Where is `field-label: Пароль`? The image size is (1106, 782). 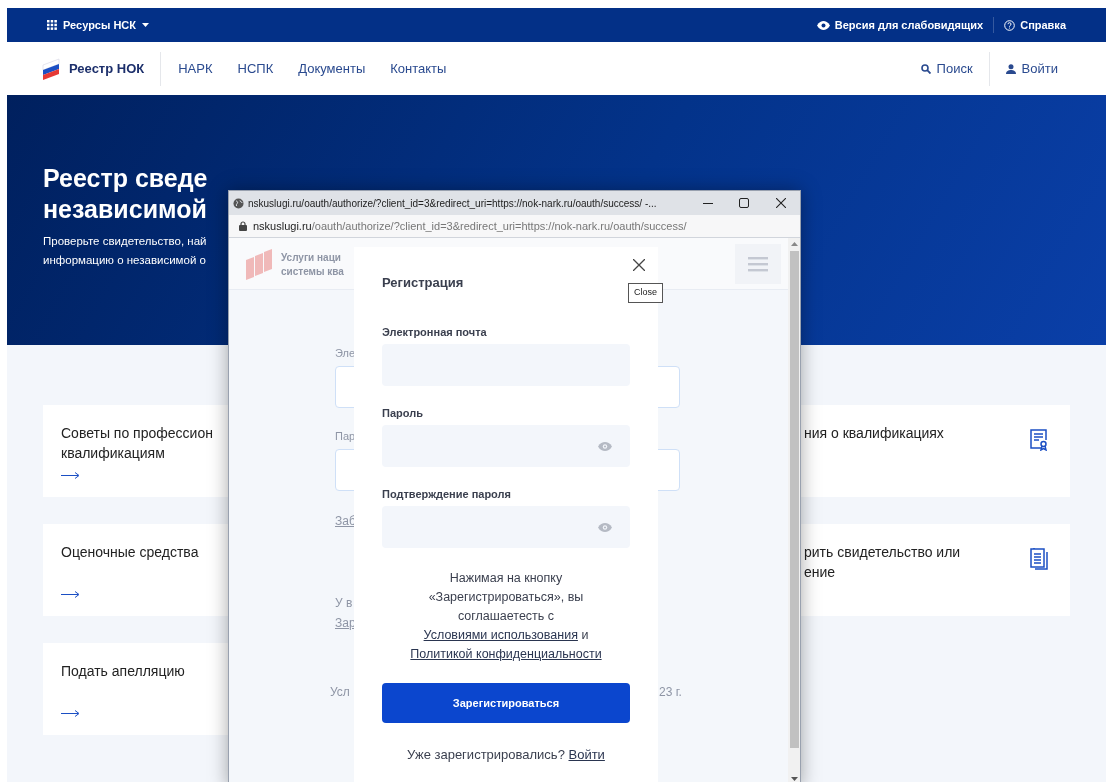
field-label: Пароль is located at coordinates (403, 413).